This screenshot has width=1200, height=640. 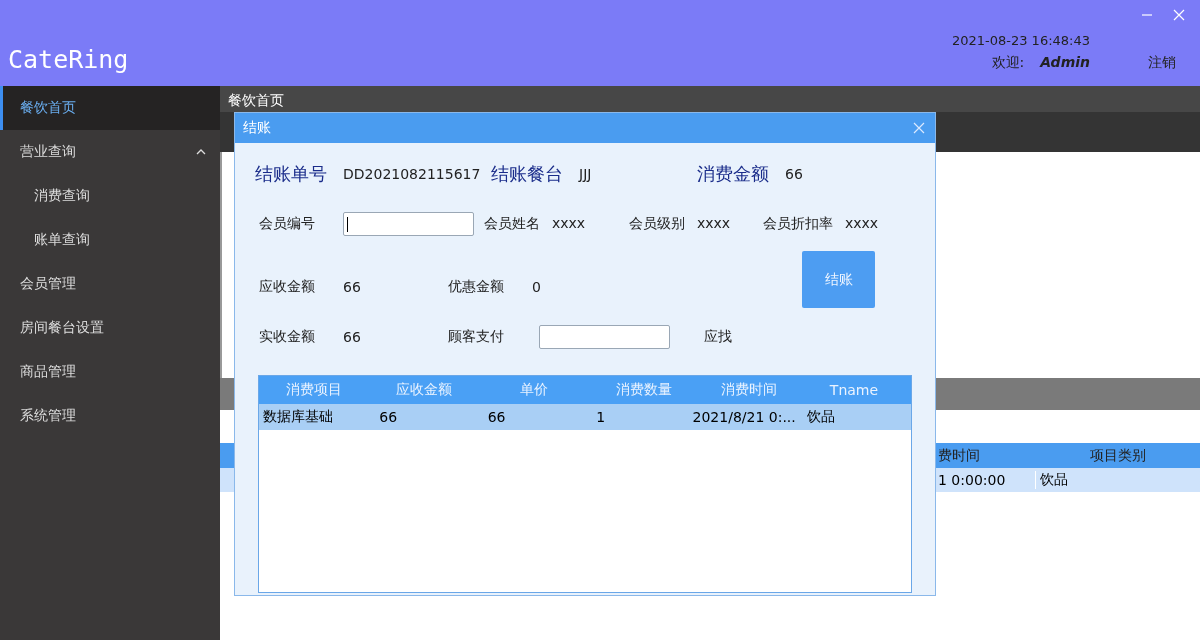 What do you see at coordinates (287, 337) in the screenshot?
I see `field-label: 实收金额` at bounding box center [287, 337].